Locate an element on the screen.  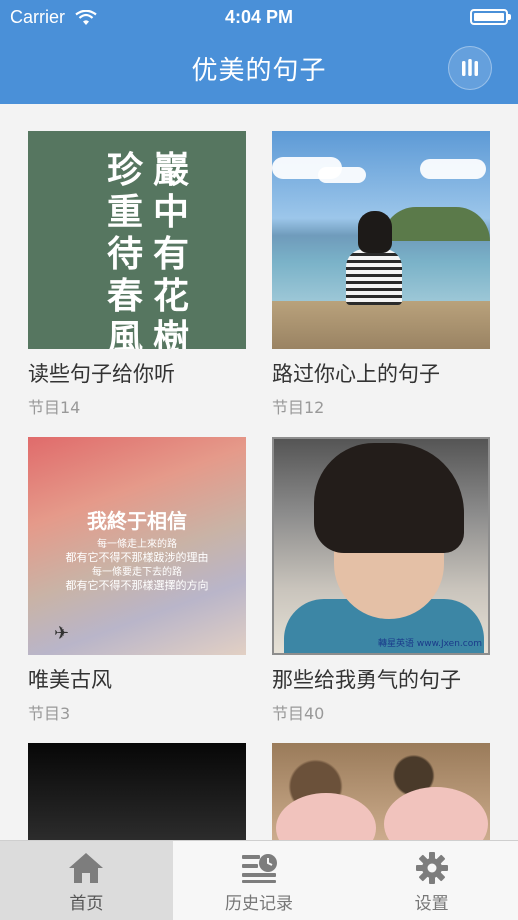
program-card: 轉星英语 www.Jxen.com 那些给我勇气的句子 节目40 is located at coordinates (381, 580).